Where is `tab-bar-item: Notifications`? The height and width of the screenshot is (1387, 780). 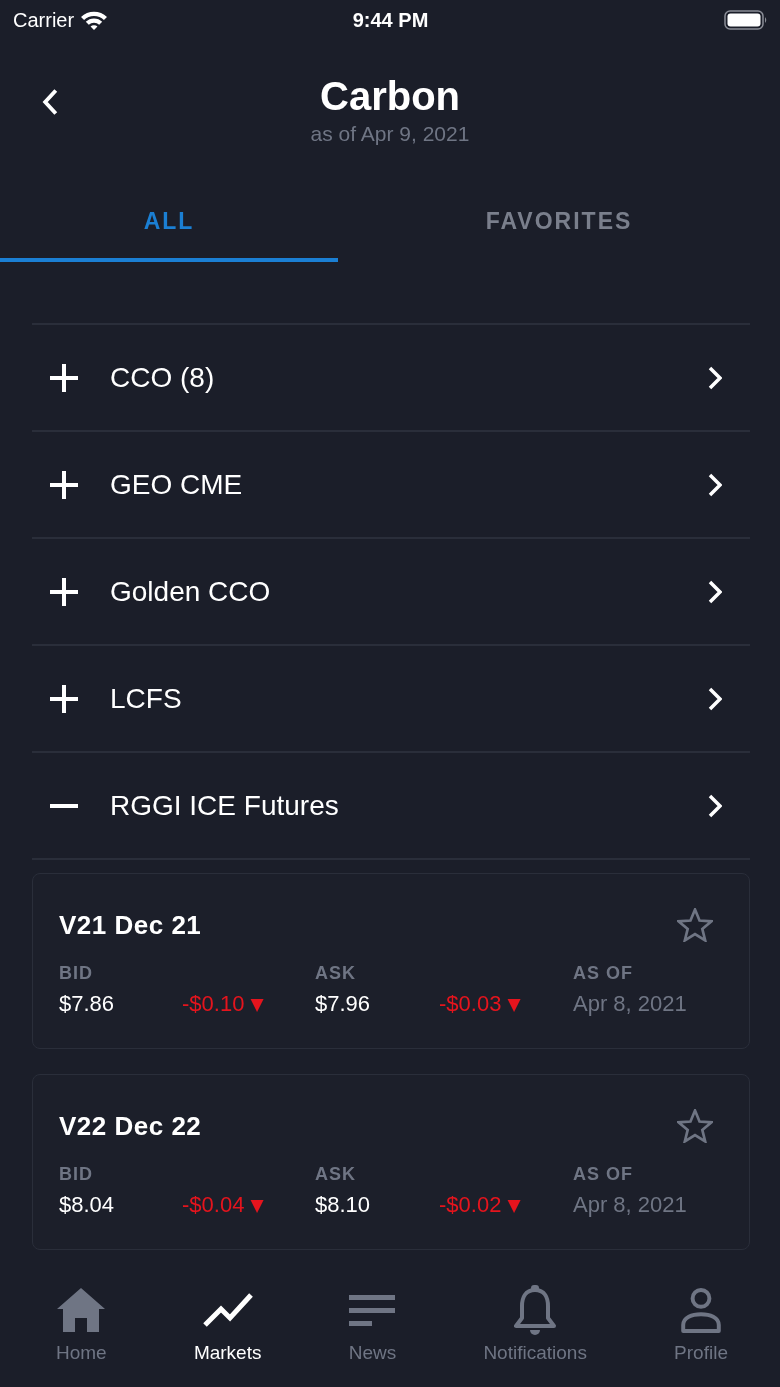
tab-bar-item: Notifications is located at coordinates (535, 1324).